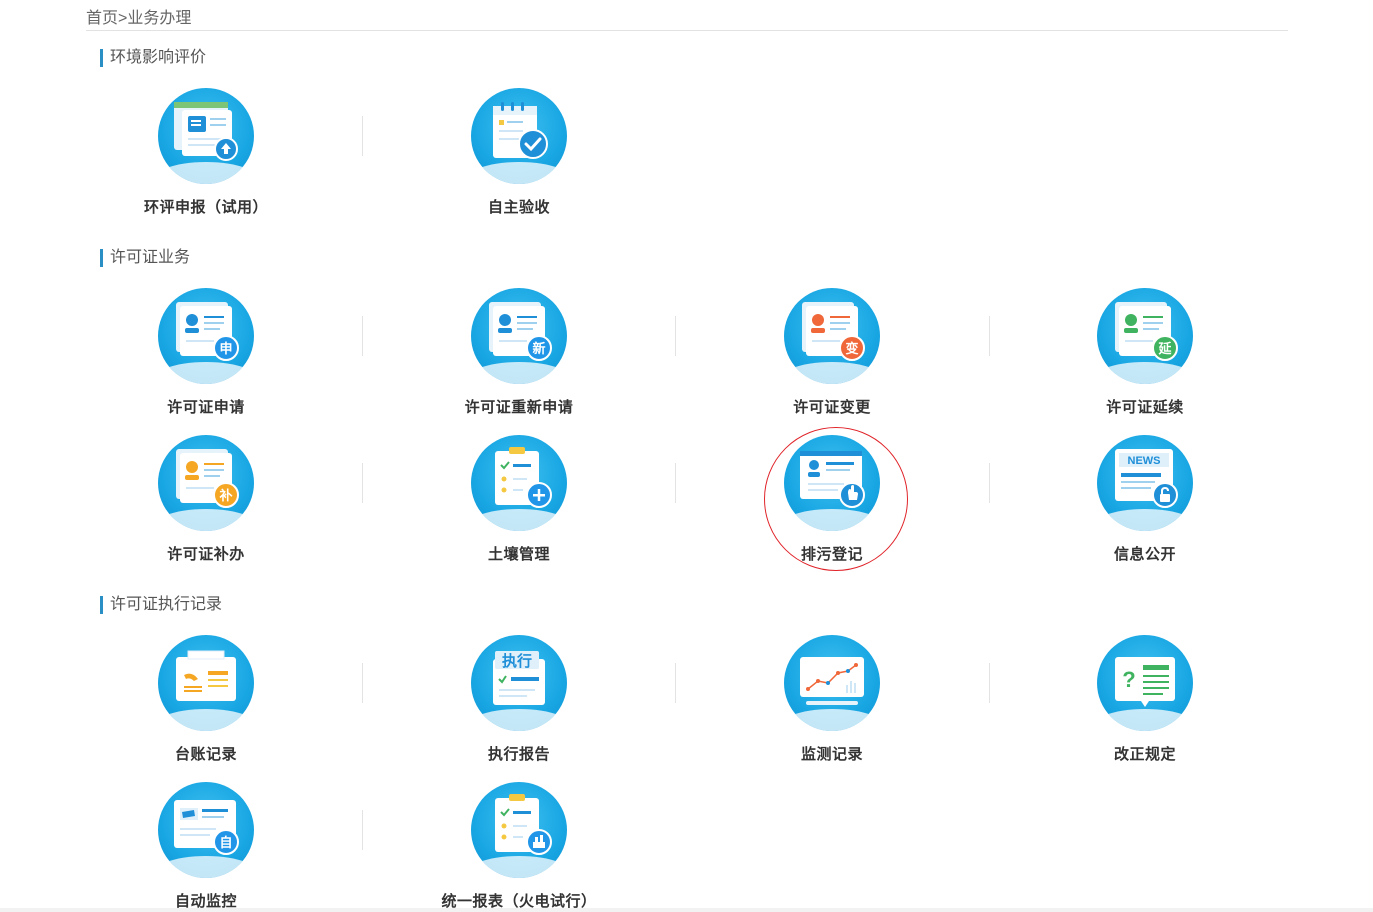  Describe the element at coordinates (205, 754) in the screenshot. I see `service-label: 台账记录` at that location.